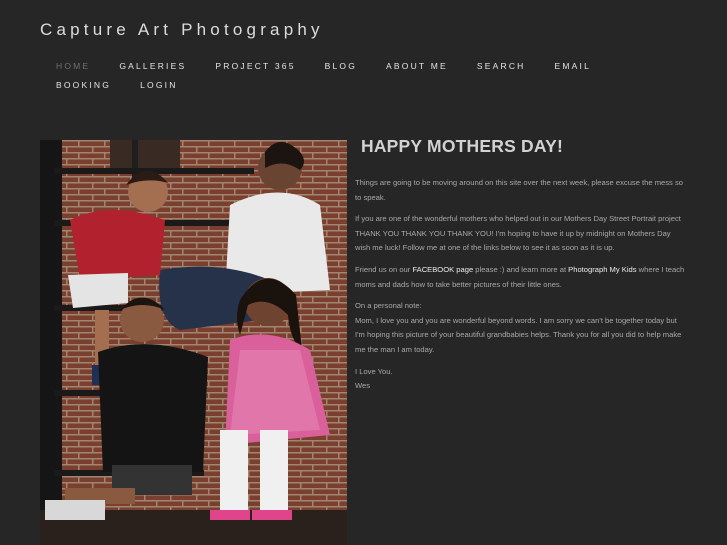 This screenshot has width=727, height=545. I want to click on facebook-link: FACEBOOK page, so click(442, 269).